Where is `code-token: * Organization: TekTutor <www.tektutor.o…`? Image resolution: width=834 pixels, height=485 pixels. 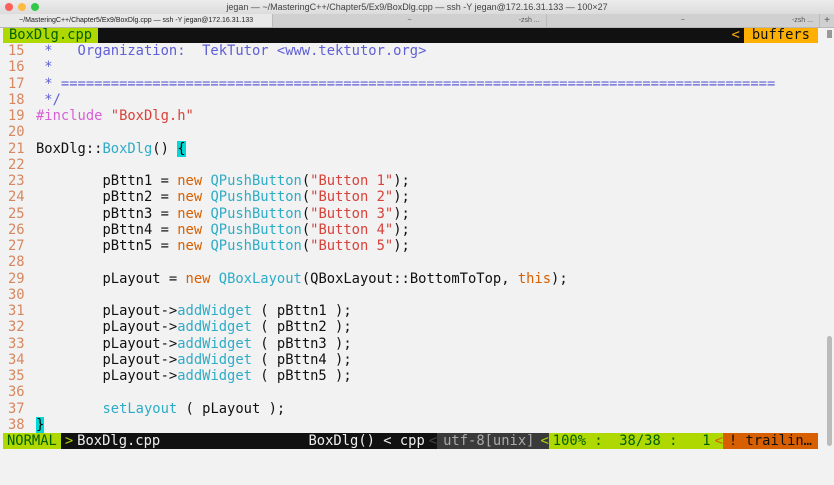 code-token: * Organization: TekTutor <www.tektutor.o… is located at coordinates (231, 51).